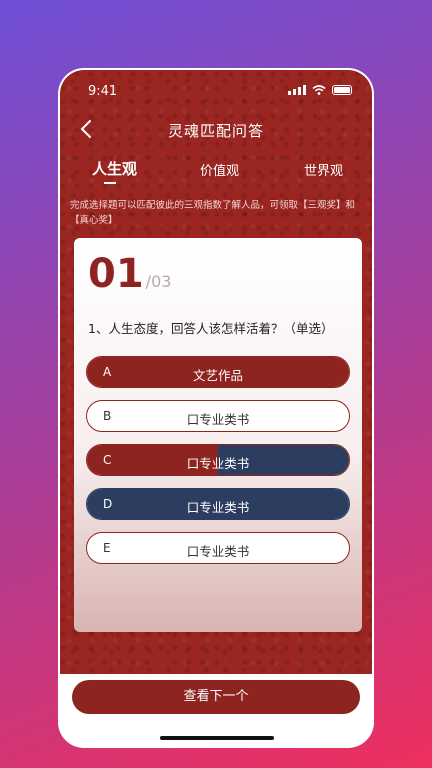  I want to click on bottom-bar: 查看下一个, so click(216, 710).